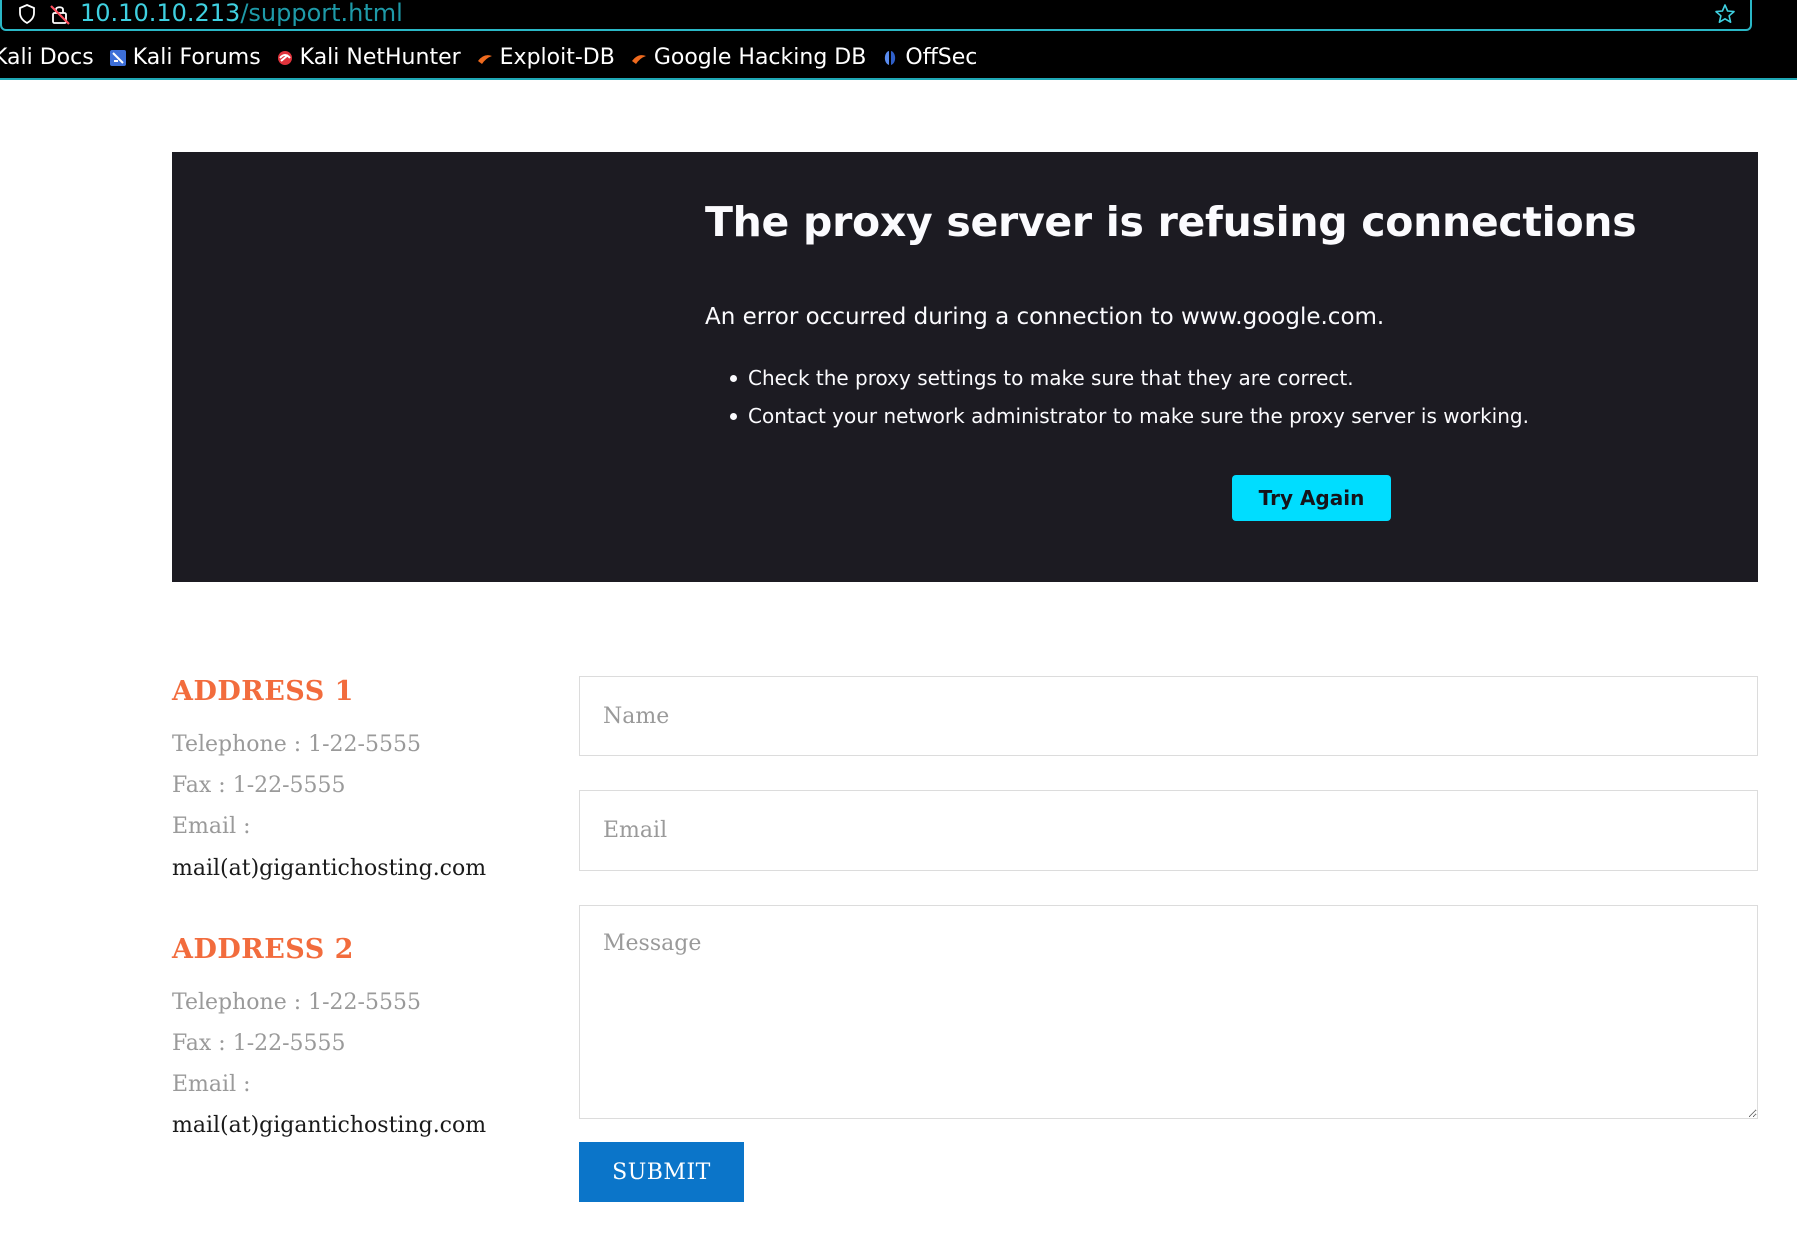 This screenshot has width=1797, height=1254. I want to click on exploit-db-icon, so click(484, 59).